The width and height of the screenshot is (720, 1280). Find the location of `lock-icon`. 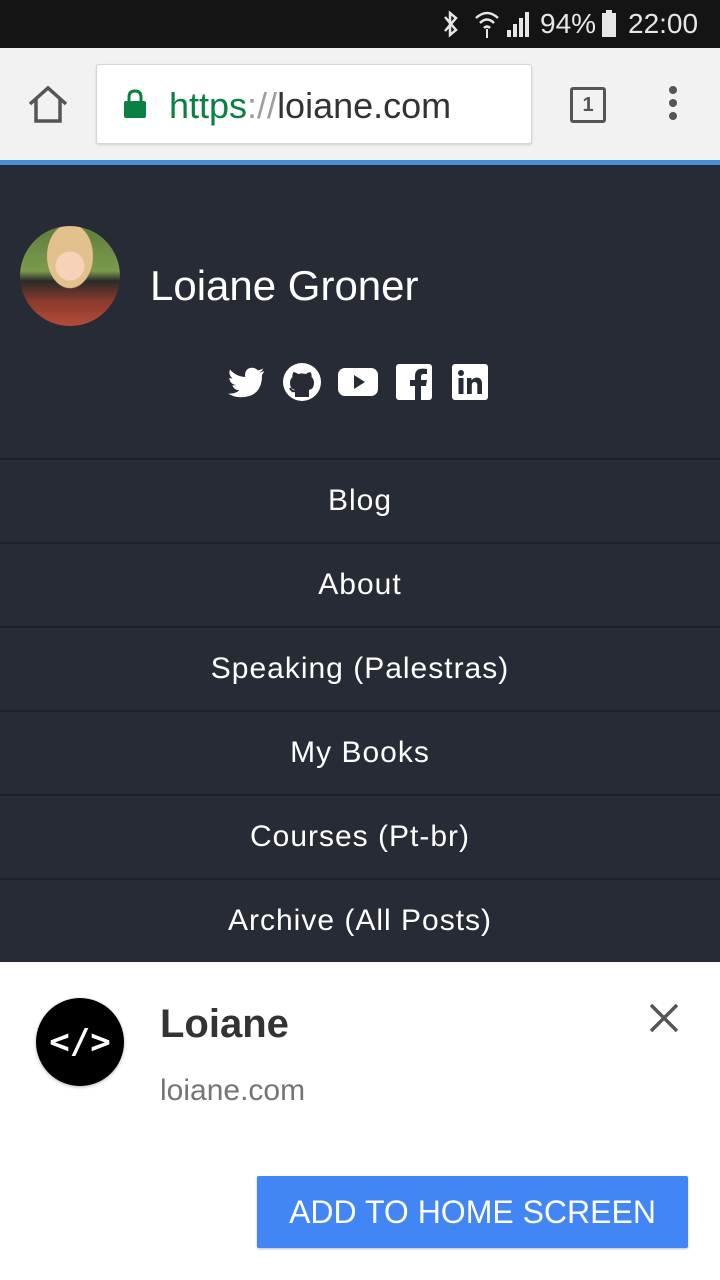

lock-icon is located at coordinates (135, 104).